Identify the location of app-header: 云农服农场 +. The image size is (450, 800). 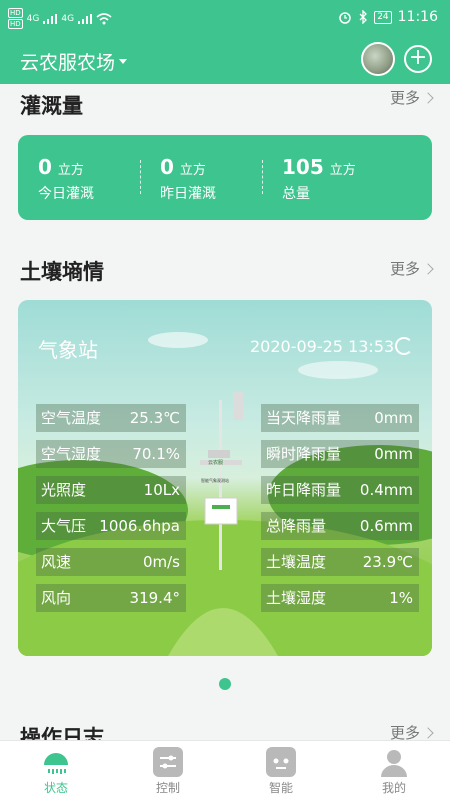
(225, 60).